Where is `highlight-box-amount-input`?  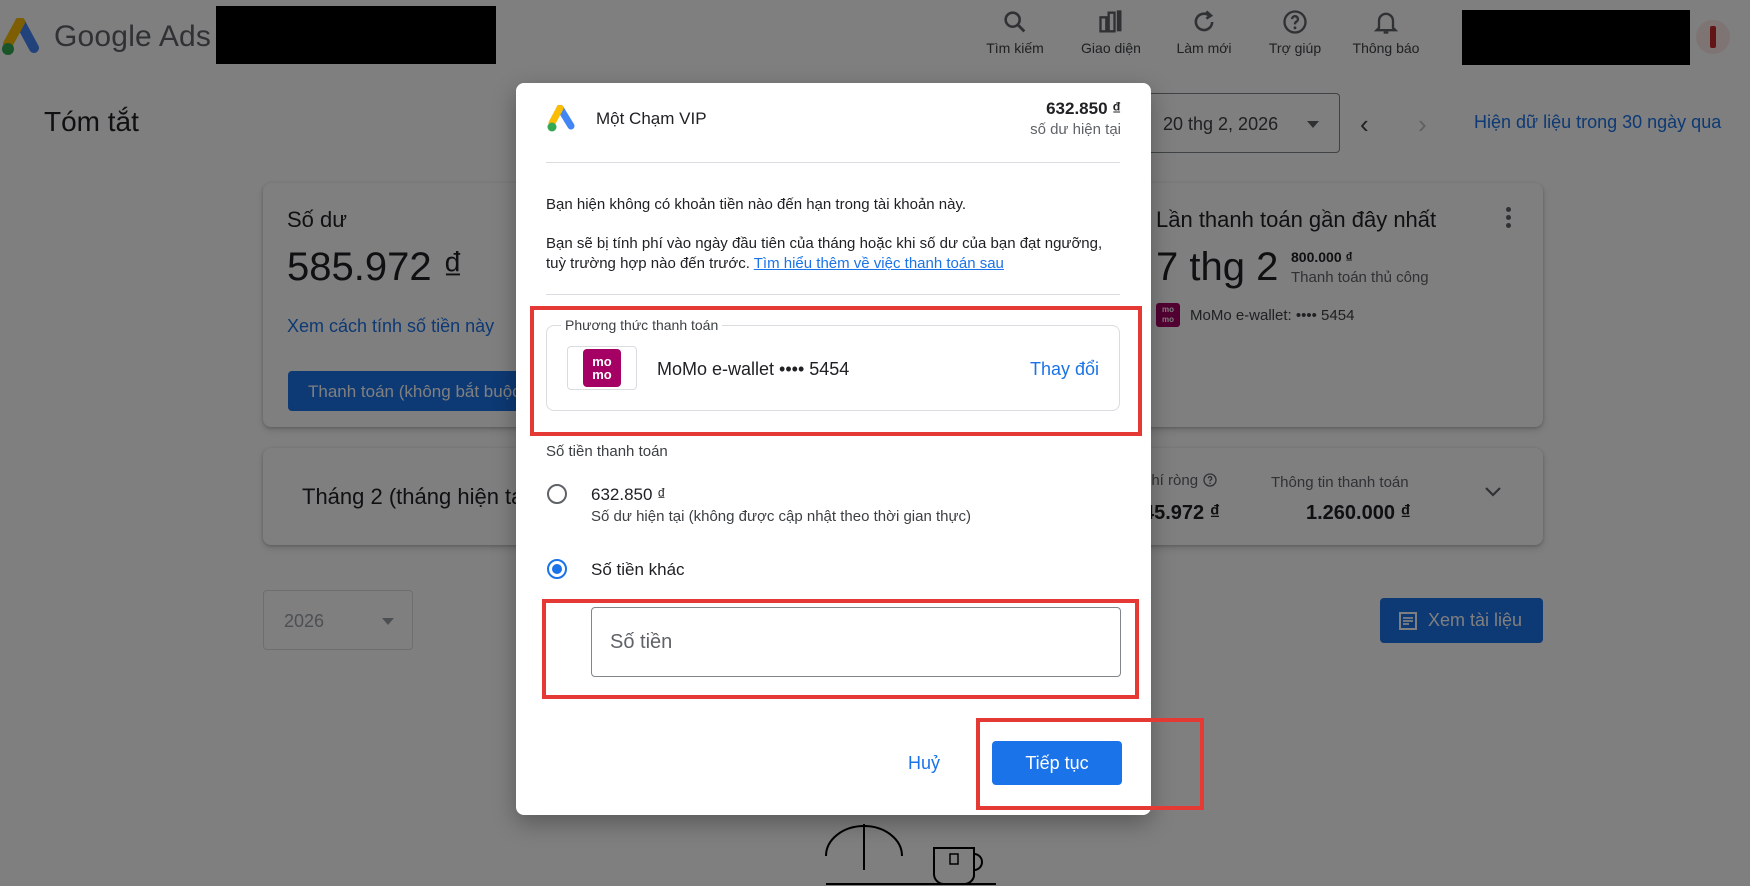
highlight-box-amount-input is located at coordinates (840, 649).